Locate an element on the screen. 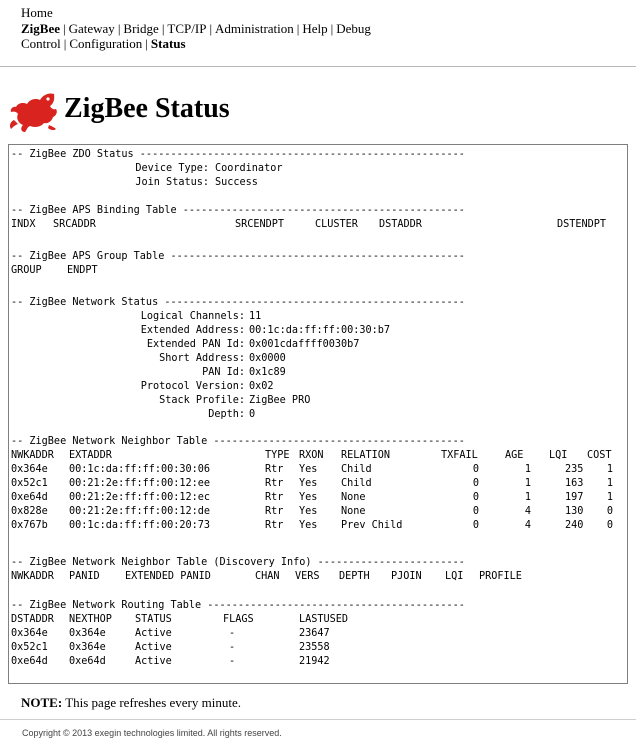 The image size is (636, 744). nav-administration-link: Administration is located at coordinates (254, 28).